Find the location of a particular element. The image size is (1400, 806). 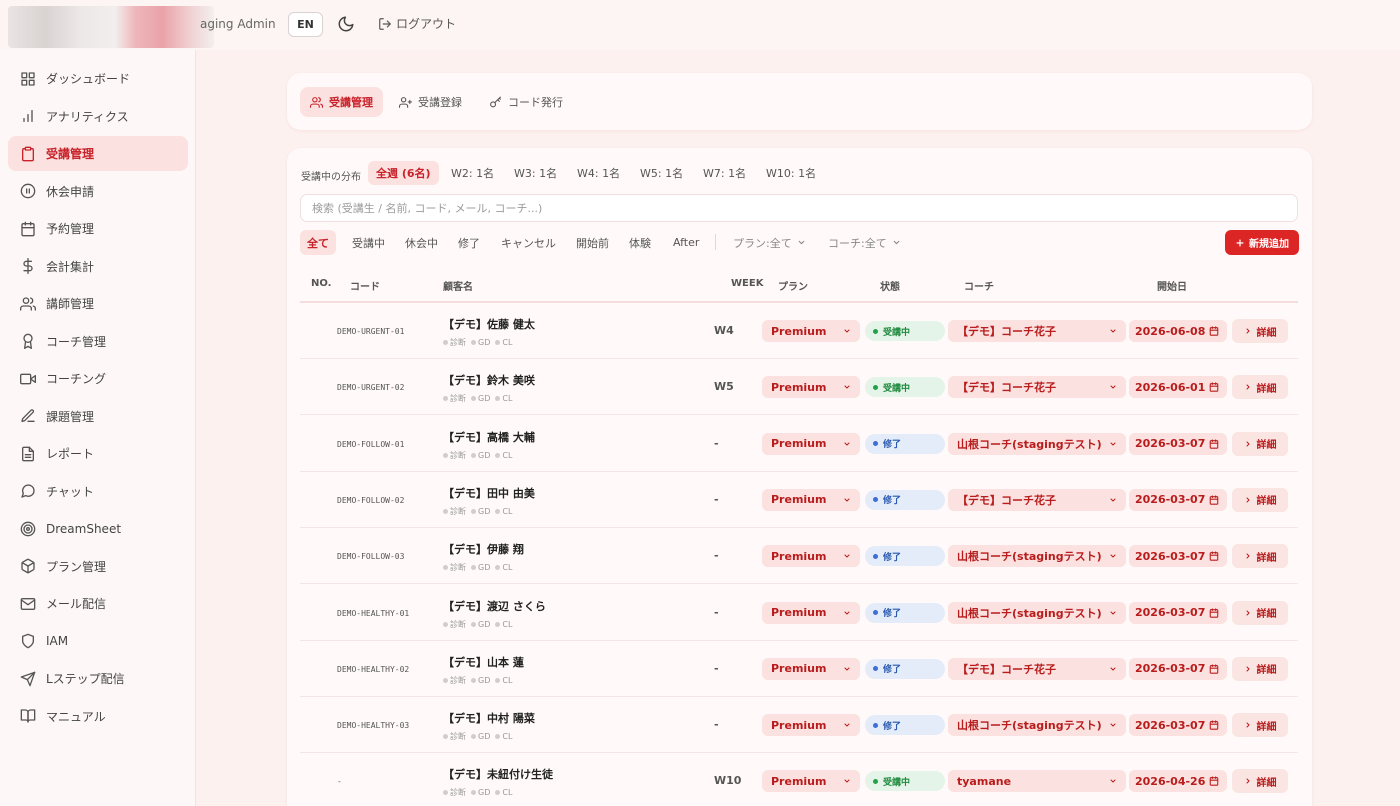

student-name: 【デモ】伊藤 翔 is located at coordinates (483, 549).